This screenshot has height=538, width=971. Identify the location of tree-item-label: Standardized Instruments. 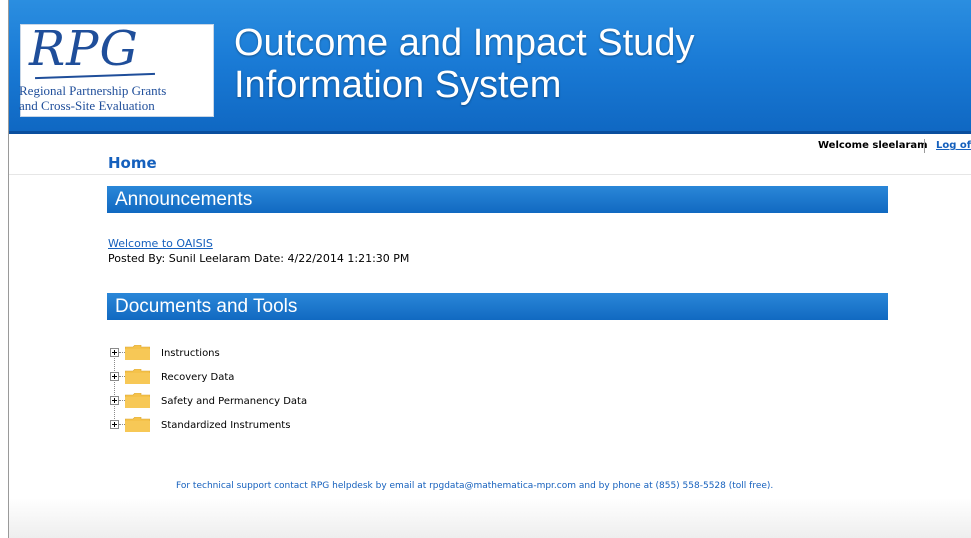
(225, 425).